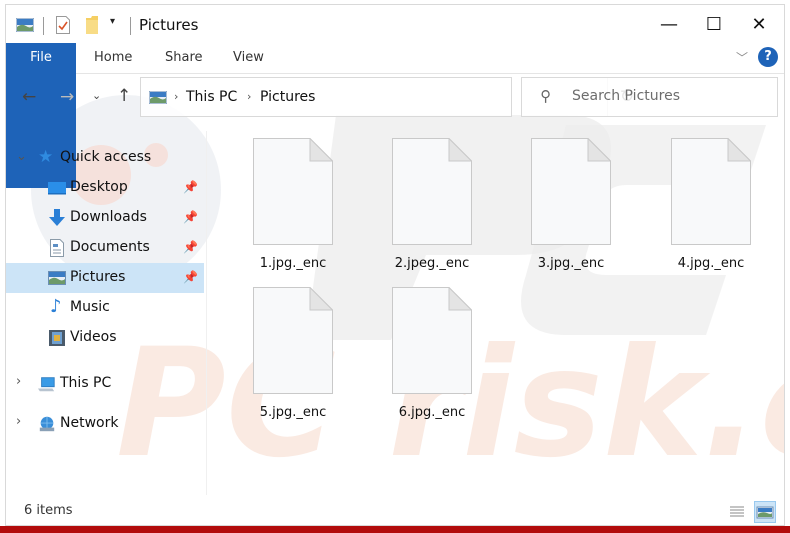  Describe the element at coordinates (293, 263) in the screenshot. I see `file-name: 1.jpg._enc` at that location.